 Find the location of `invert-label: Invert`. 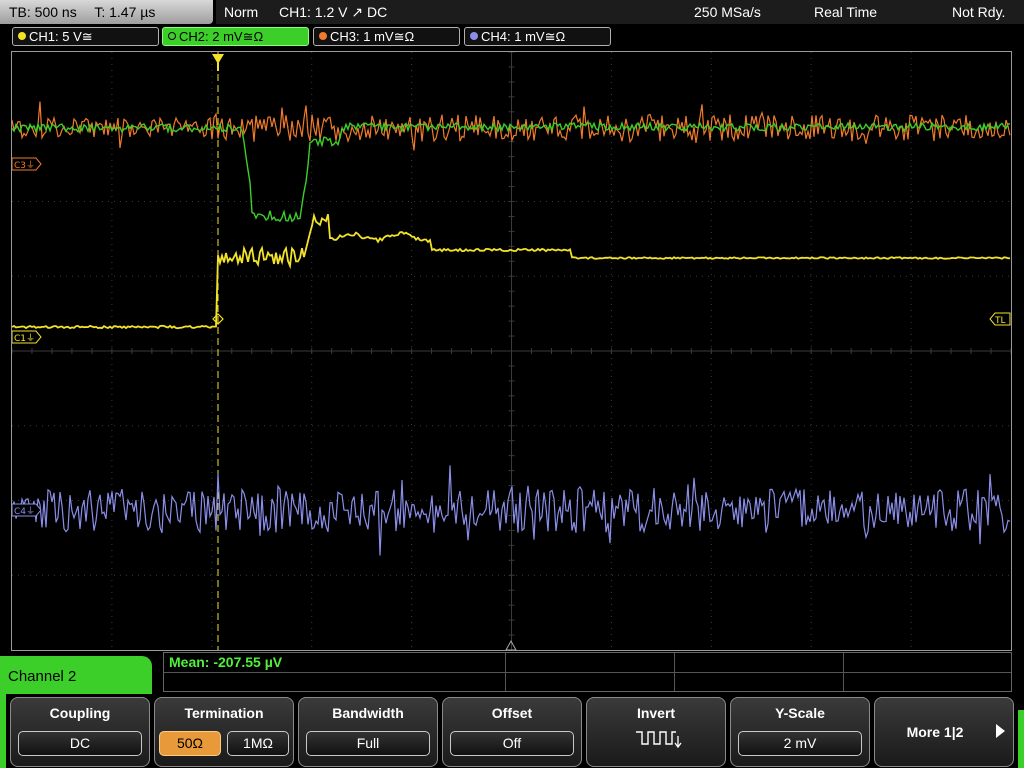

invert-label: Invert is located at coordinates (656, 713).